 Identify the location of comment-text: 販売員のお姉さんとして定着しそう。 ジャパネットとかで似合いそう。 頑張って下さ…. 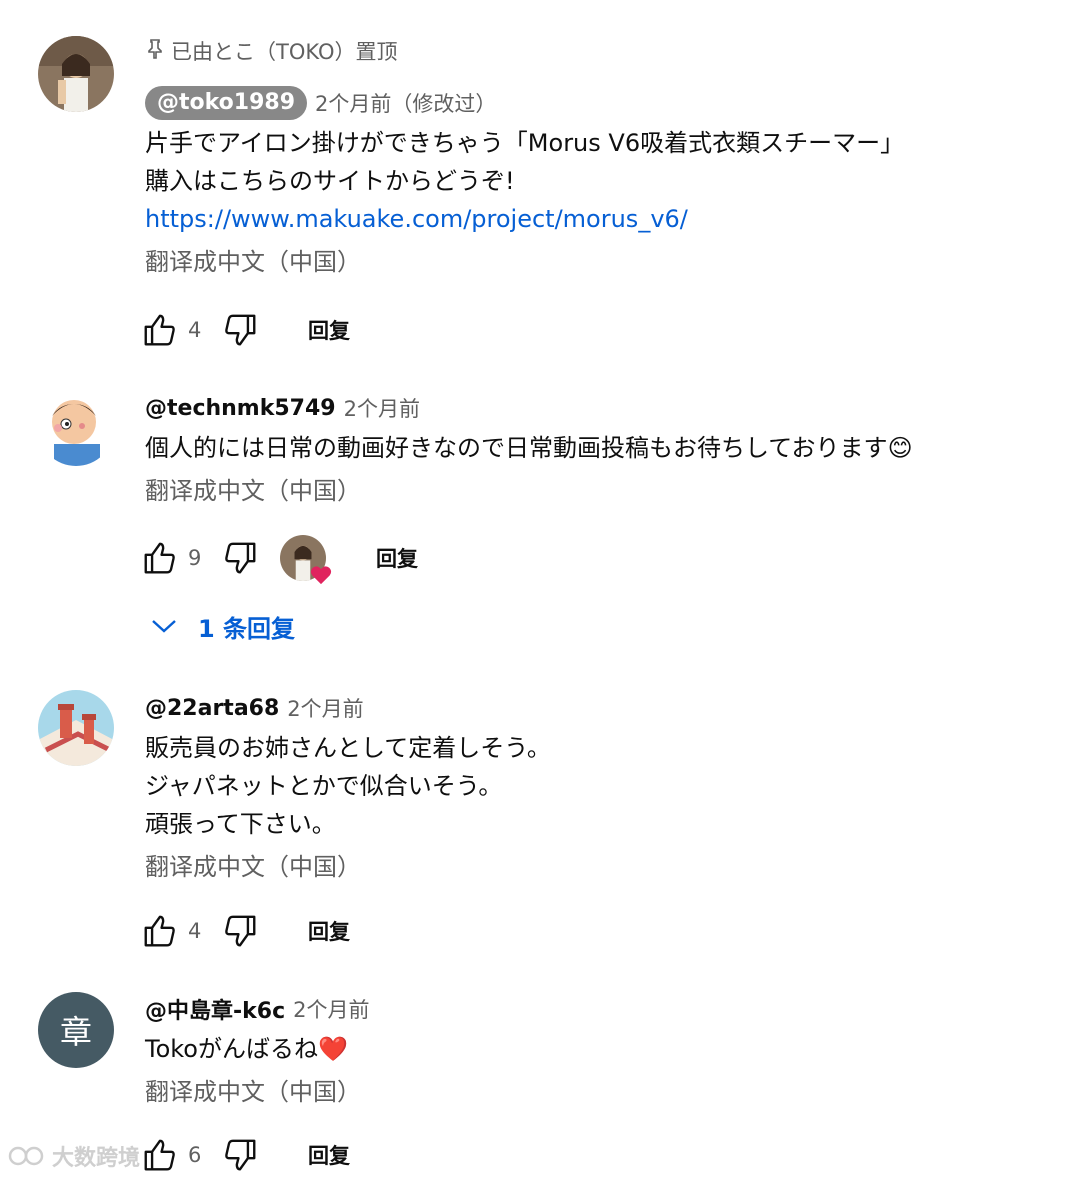
(592, 786).